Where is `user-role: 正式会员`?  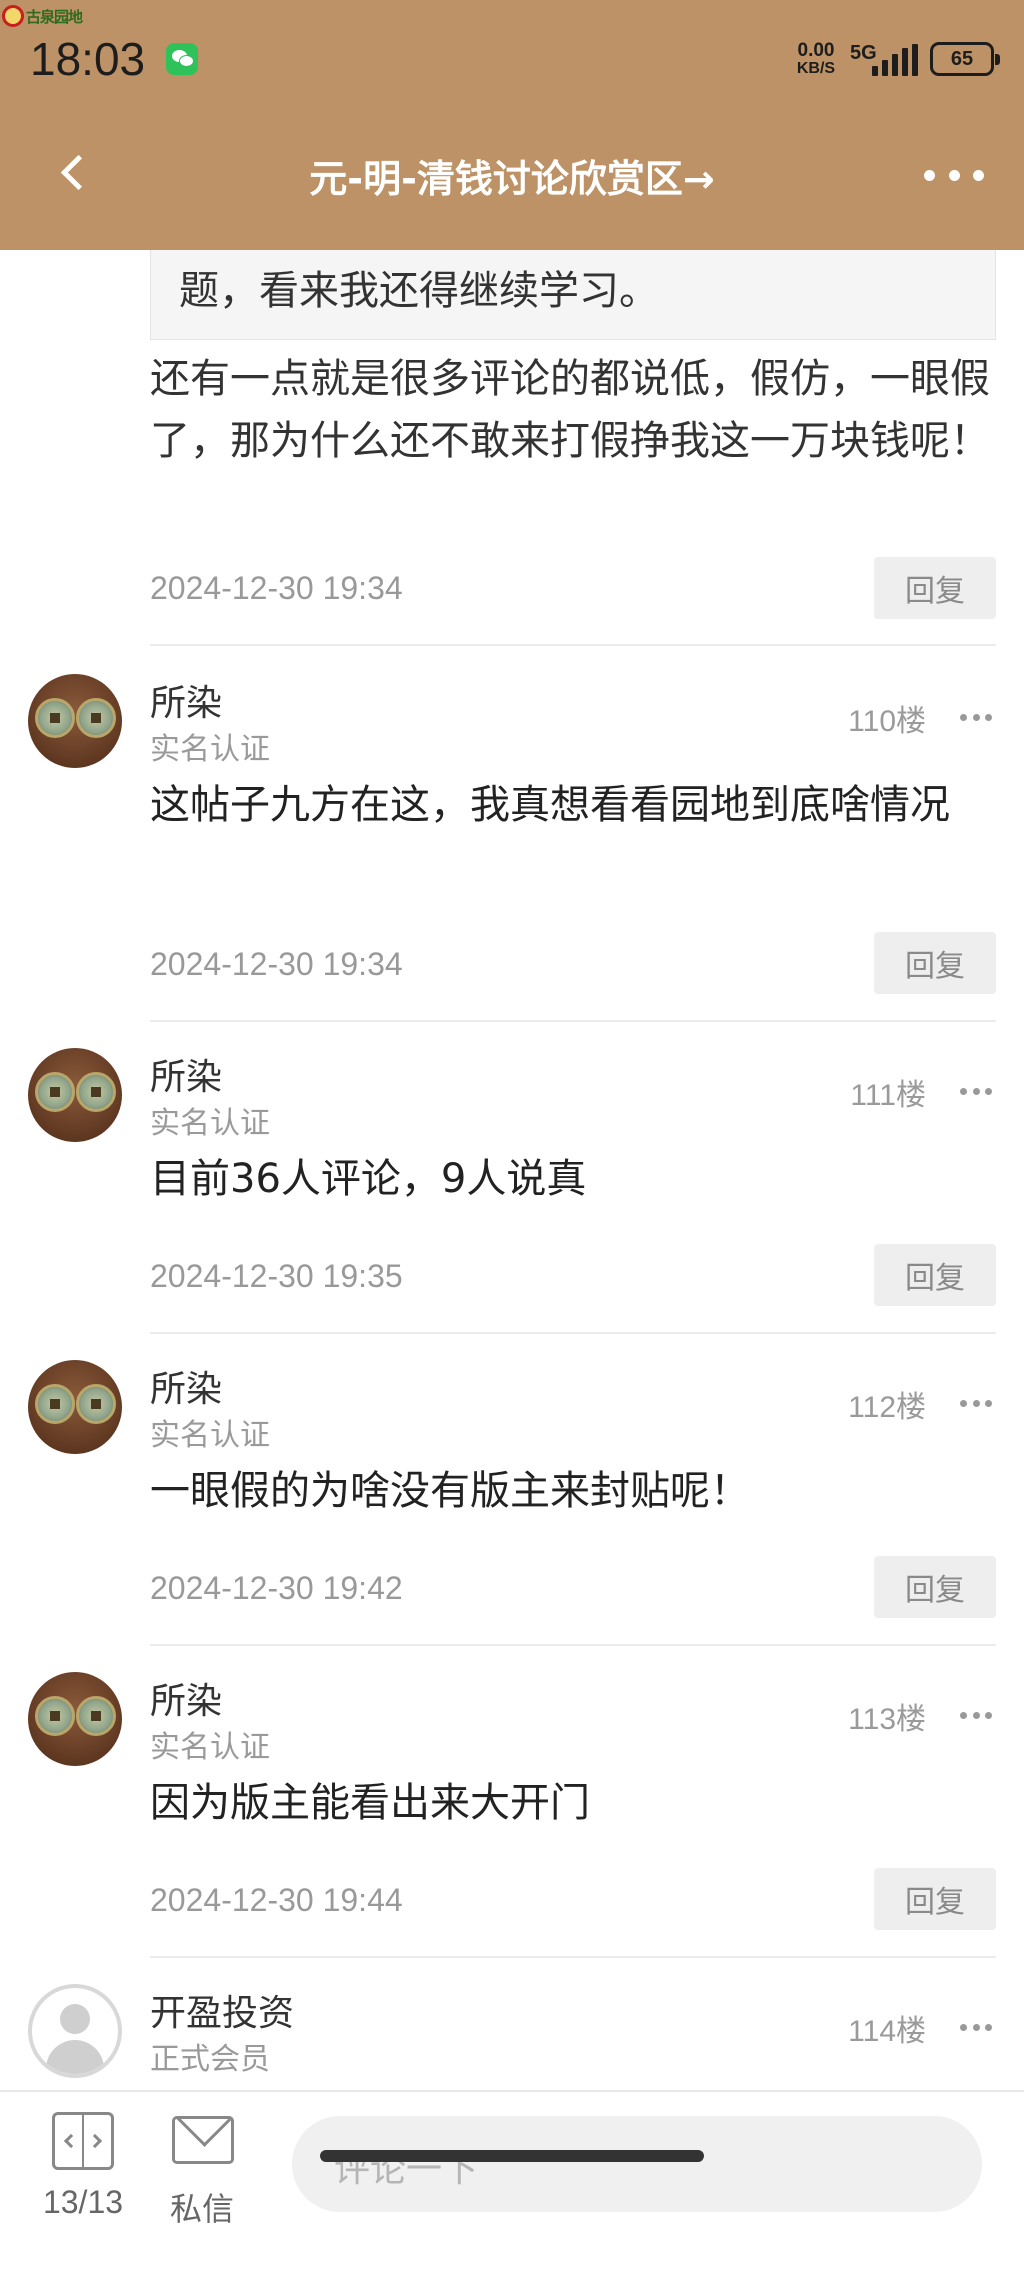
user-role: 正式会员 is located at coordinates (210, 2059).